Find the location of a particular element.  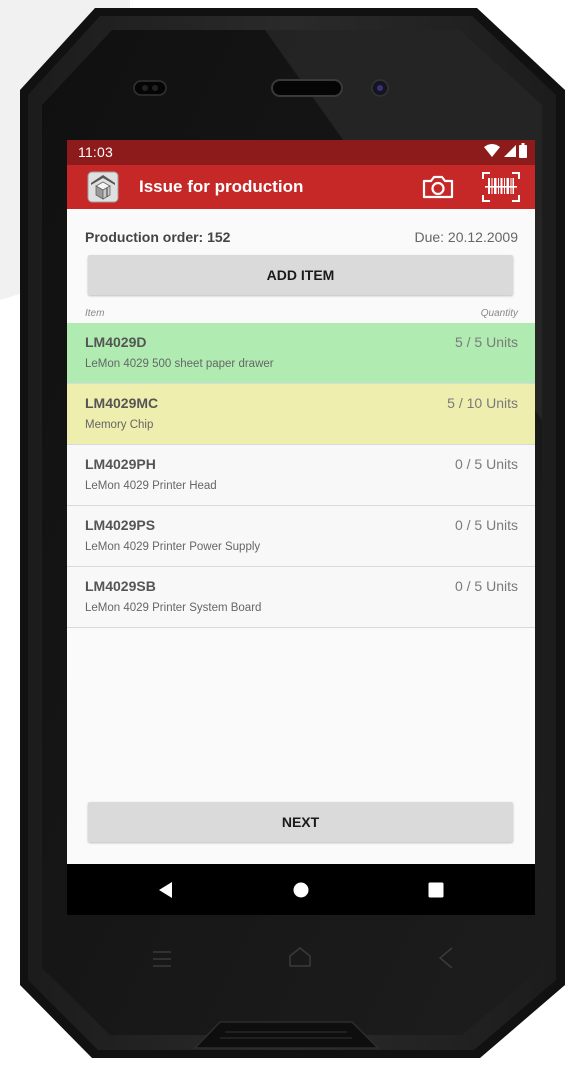

item-code: LM4029PH is located at coordinates (120, 464).